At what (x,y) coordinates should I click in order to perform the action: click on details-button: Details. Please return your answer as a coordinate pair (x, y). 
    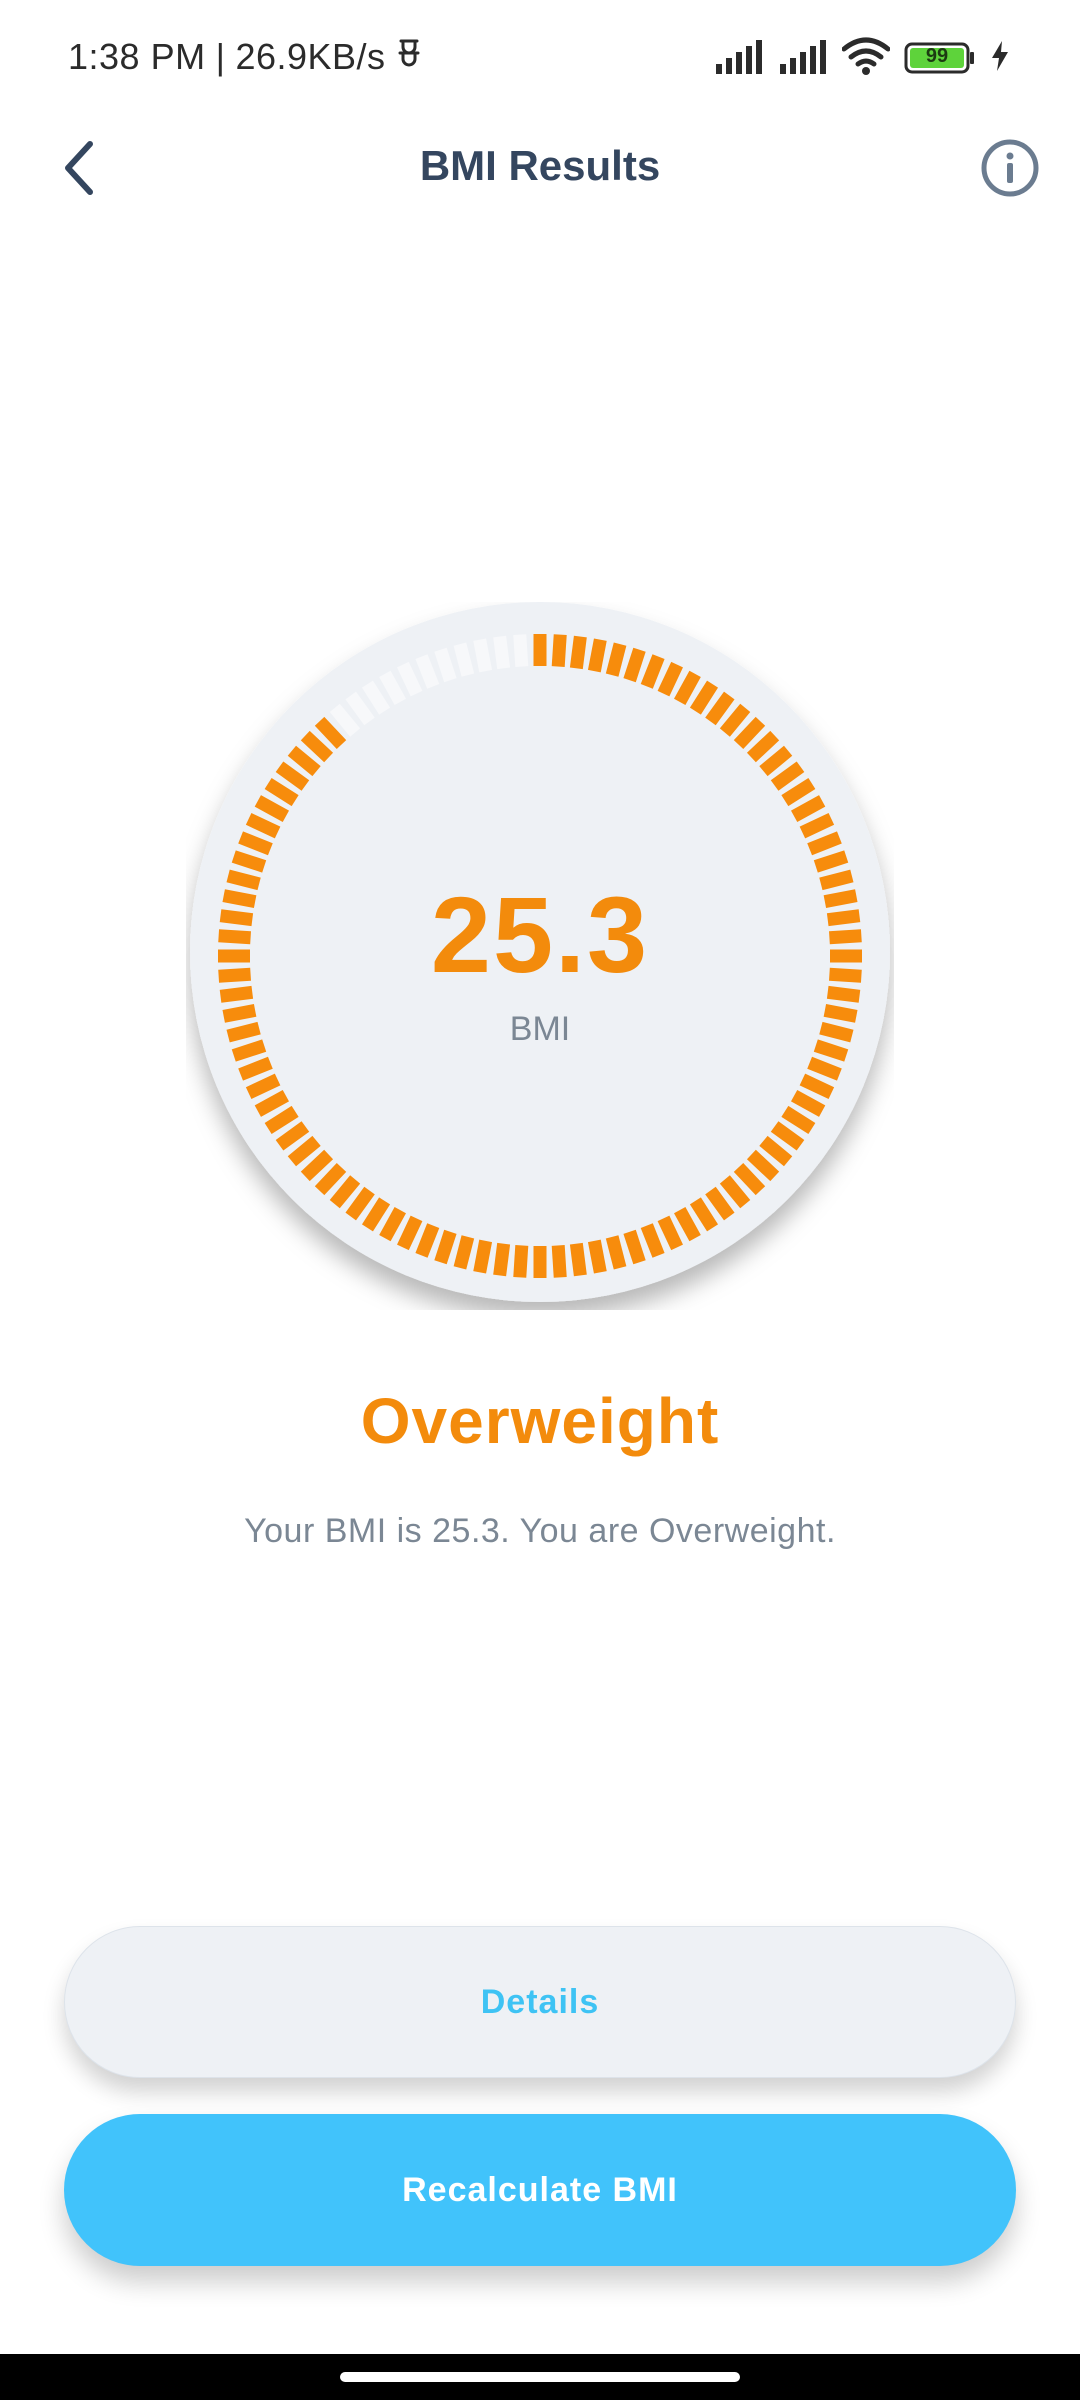
    Looking at the image, I should click on (540, 2002).